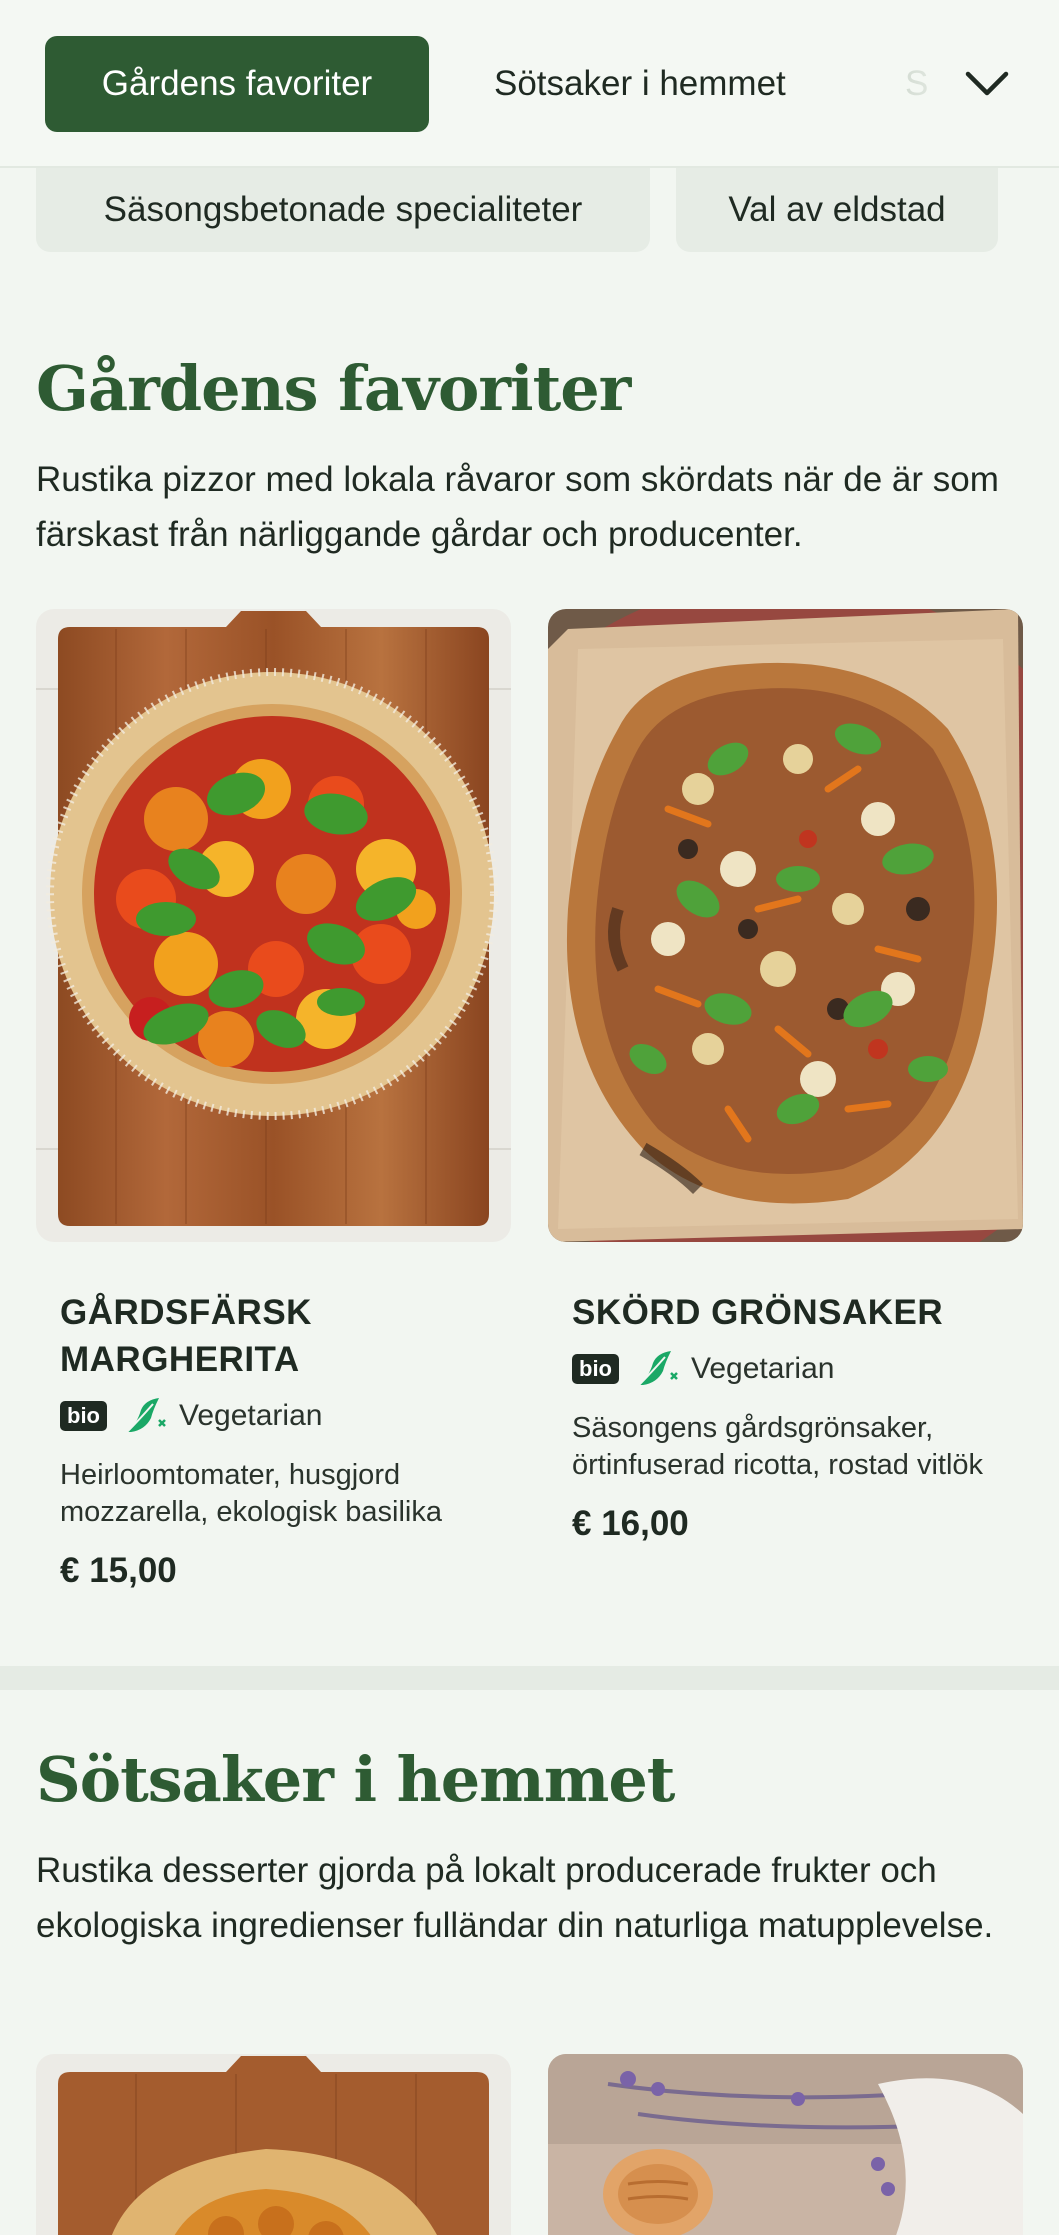 This screenshot has width=1059, height=2235. What do you see at coordinates (186, 1336) in the screenshot?
I see `product-name: Gårdsfärsk Margherita` at bounding box center [186, 1336].